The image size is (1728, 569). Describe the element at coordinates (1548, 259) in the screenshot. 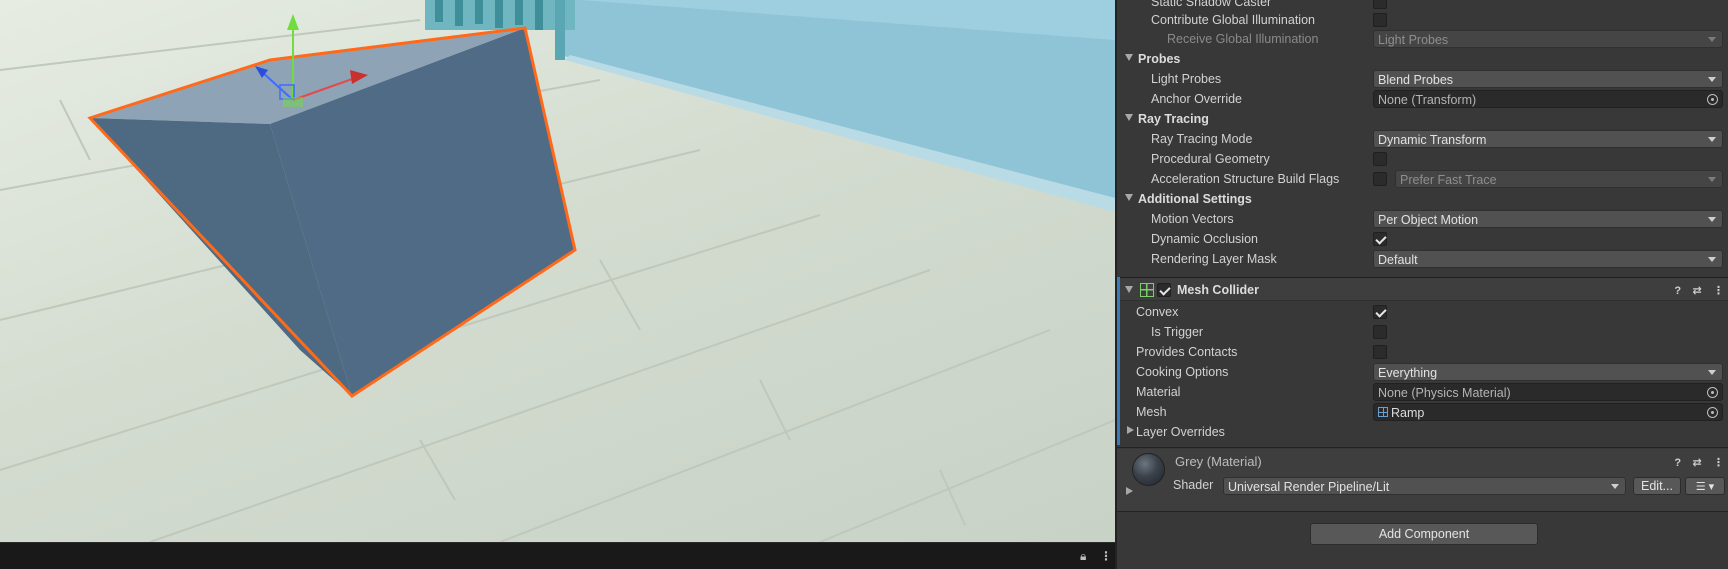

I see `rendering-layer-dropdown: Default` at that location.